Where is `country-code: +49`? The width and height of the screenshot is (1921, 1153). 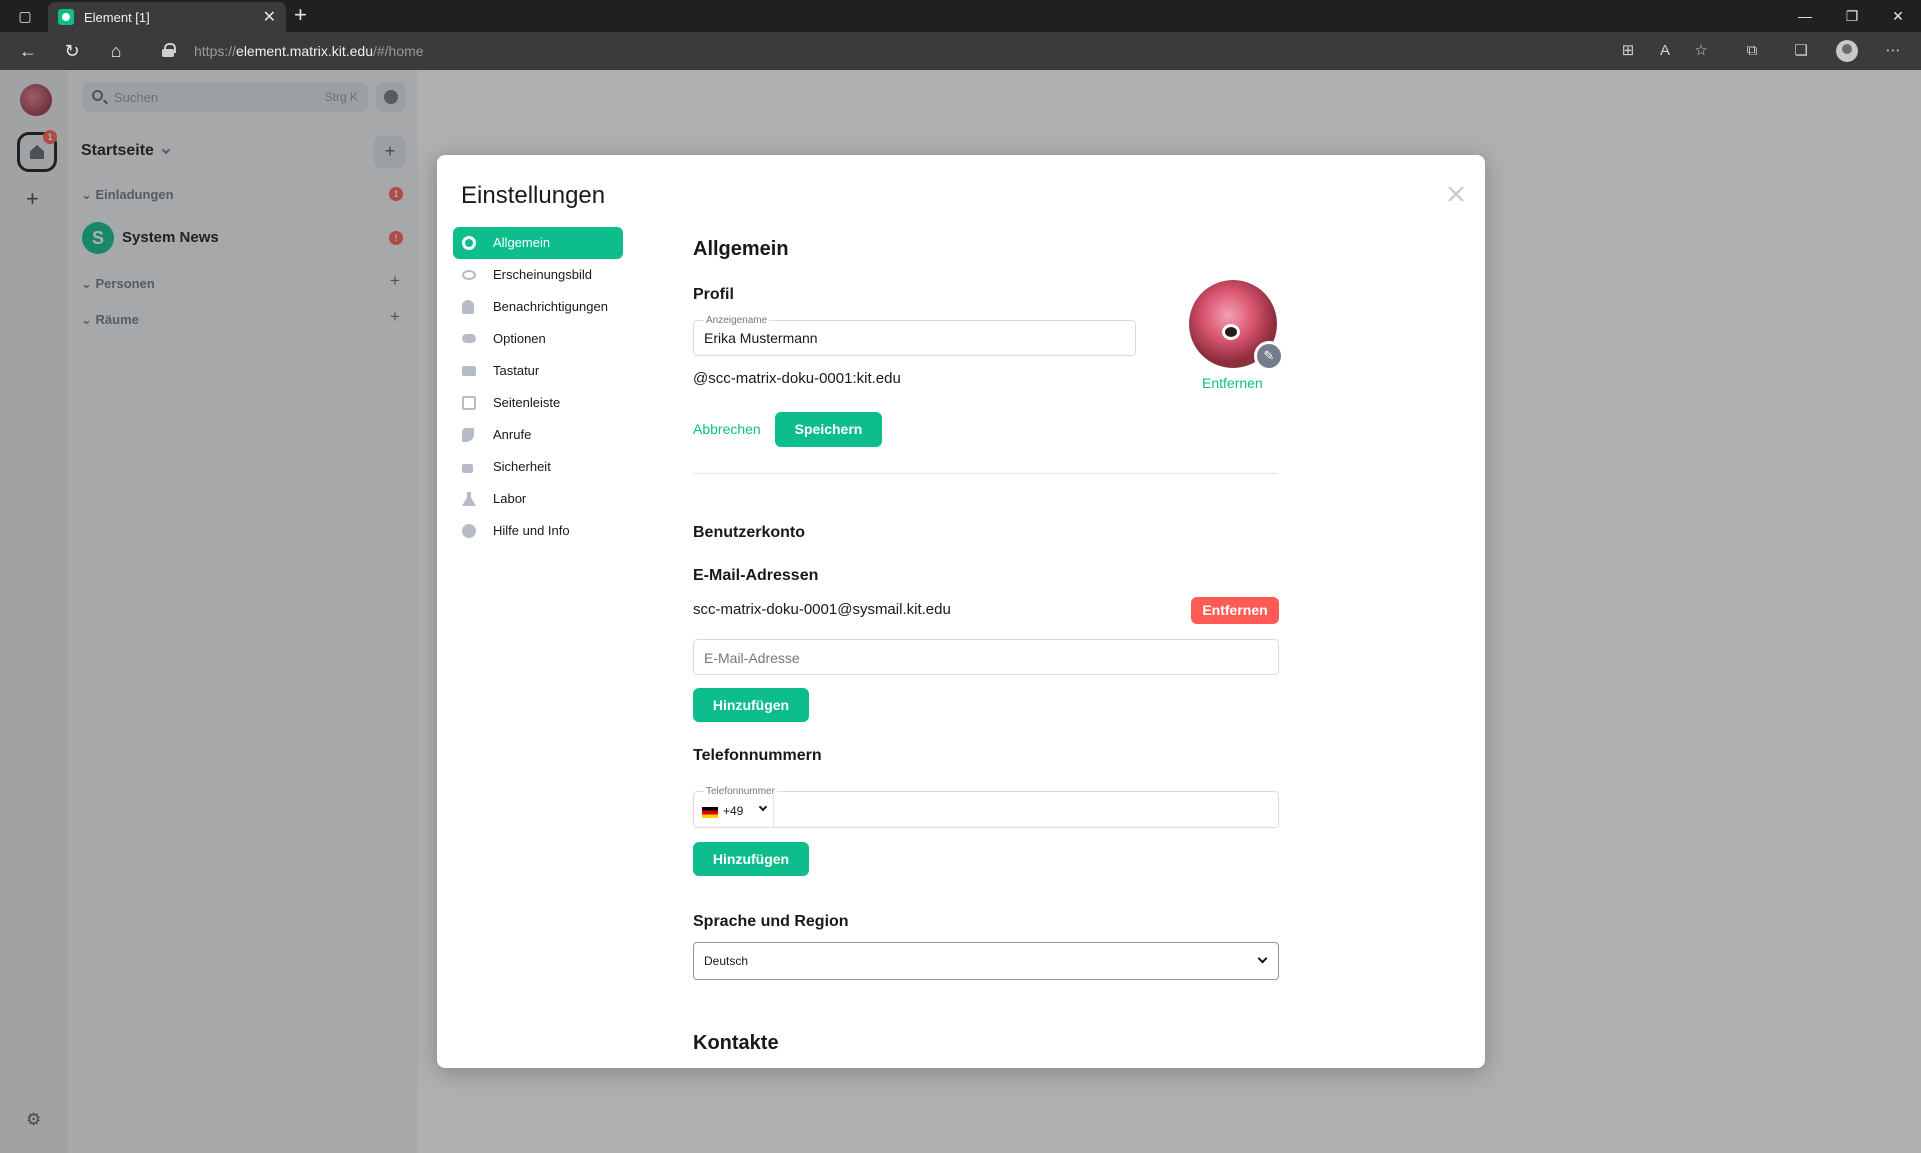
country-code: +49 is located at coordinates (733, 811).